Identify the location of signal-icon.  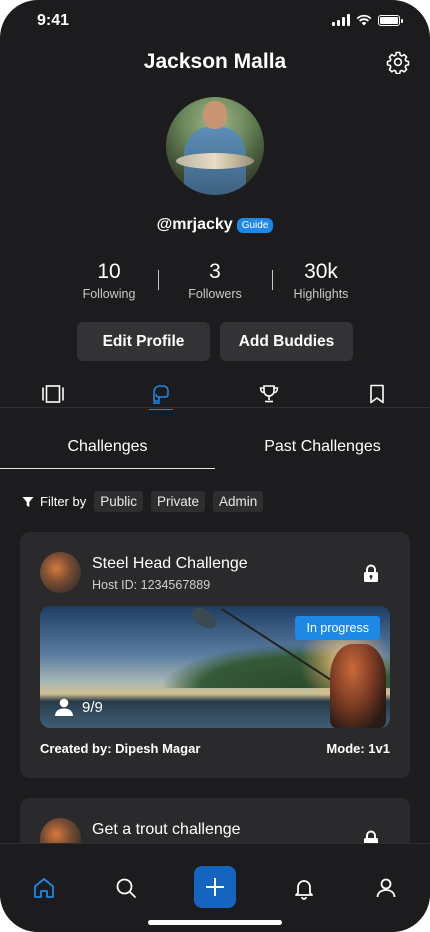
(341, 20).